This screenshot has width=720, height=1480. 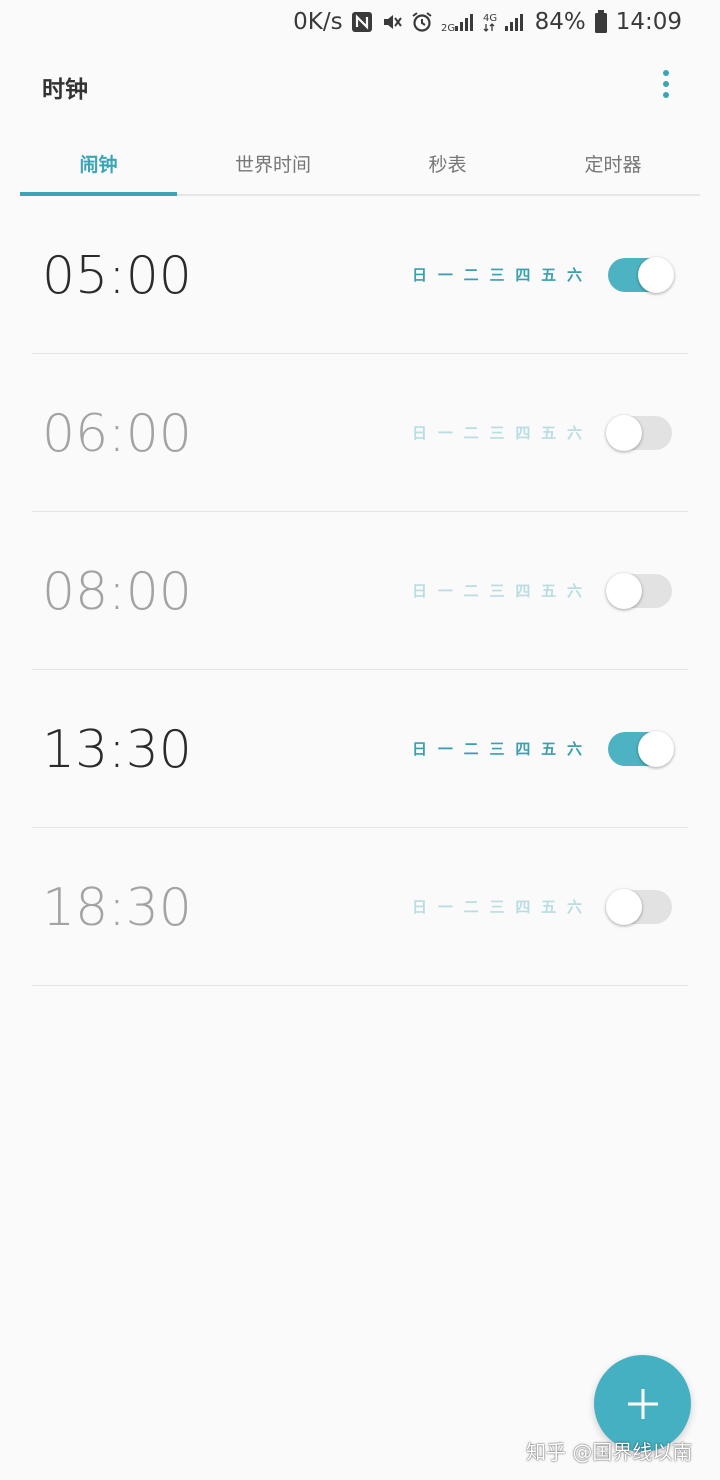 I want to click on network-2g-label: 2G, so click(x=448, y=28).